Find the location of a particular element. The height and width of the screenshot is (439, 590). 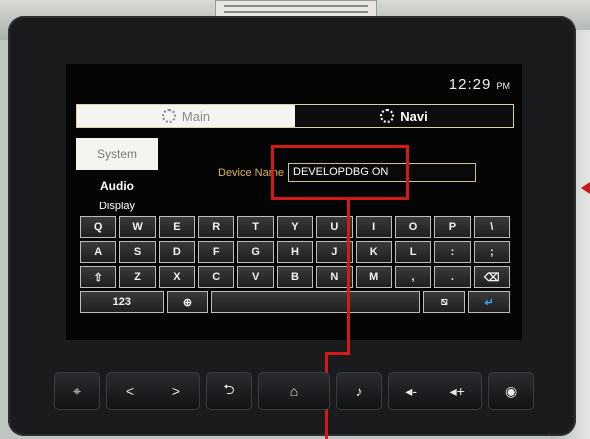

key-123: 123 is located at coordinates (122, 302).